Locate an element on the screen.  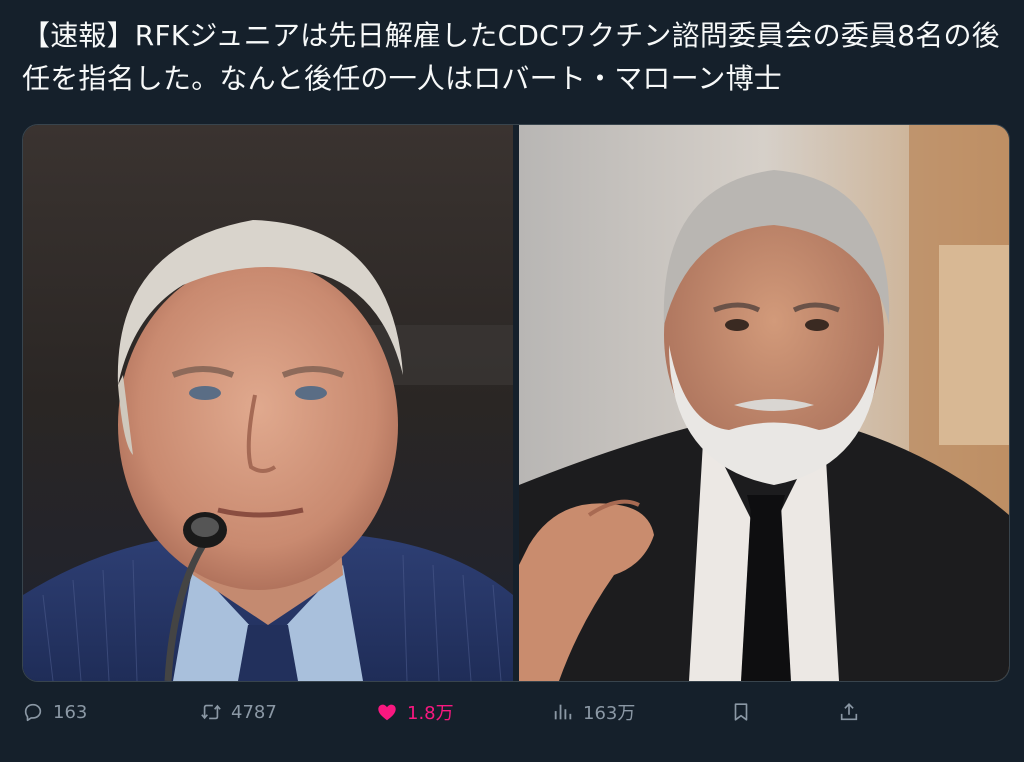
like-button: 1.8万 is located at coordinates (415, 712).